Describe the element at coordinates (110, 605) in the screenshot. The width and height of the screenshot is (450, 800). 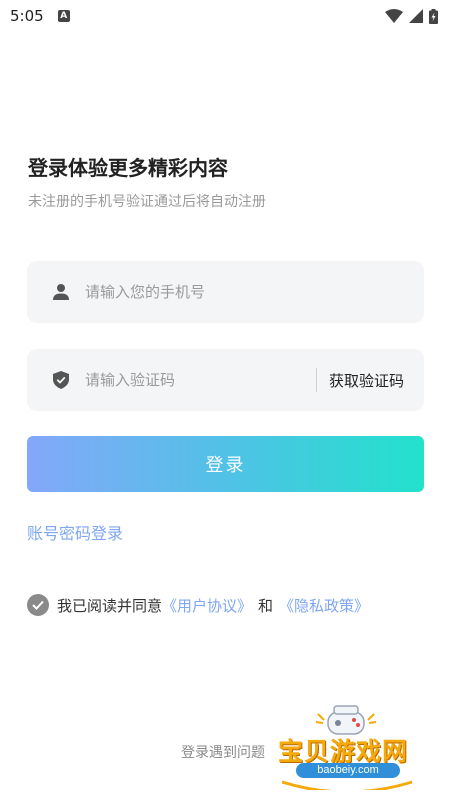
I see `agreement-prefix: 我已阅读并同意` at that location.